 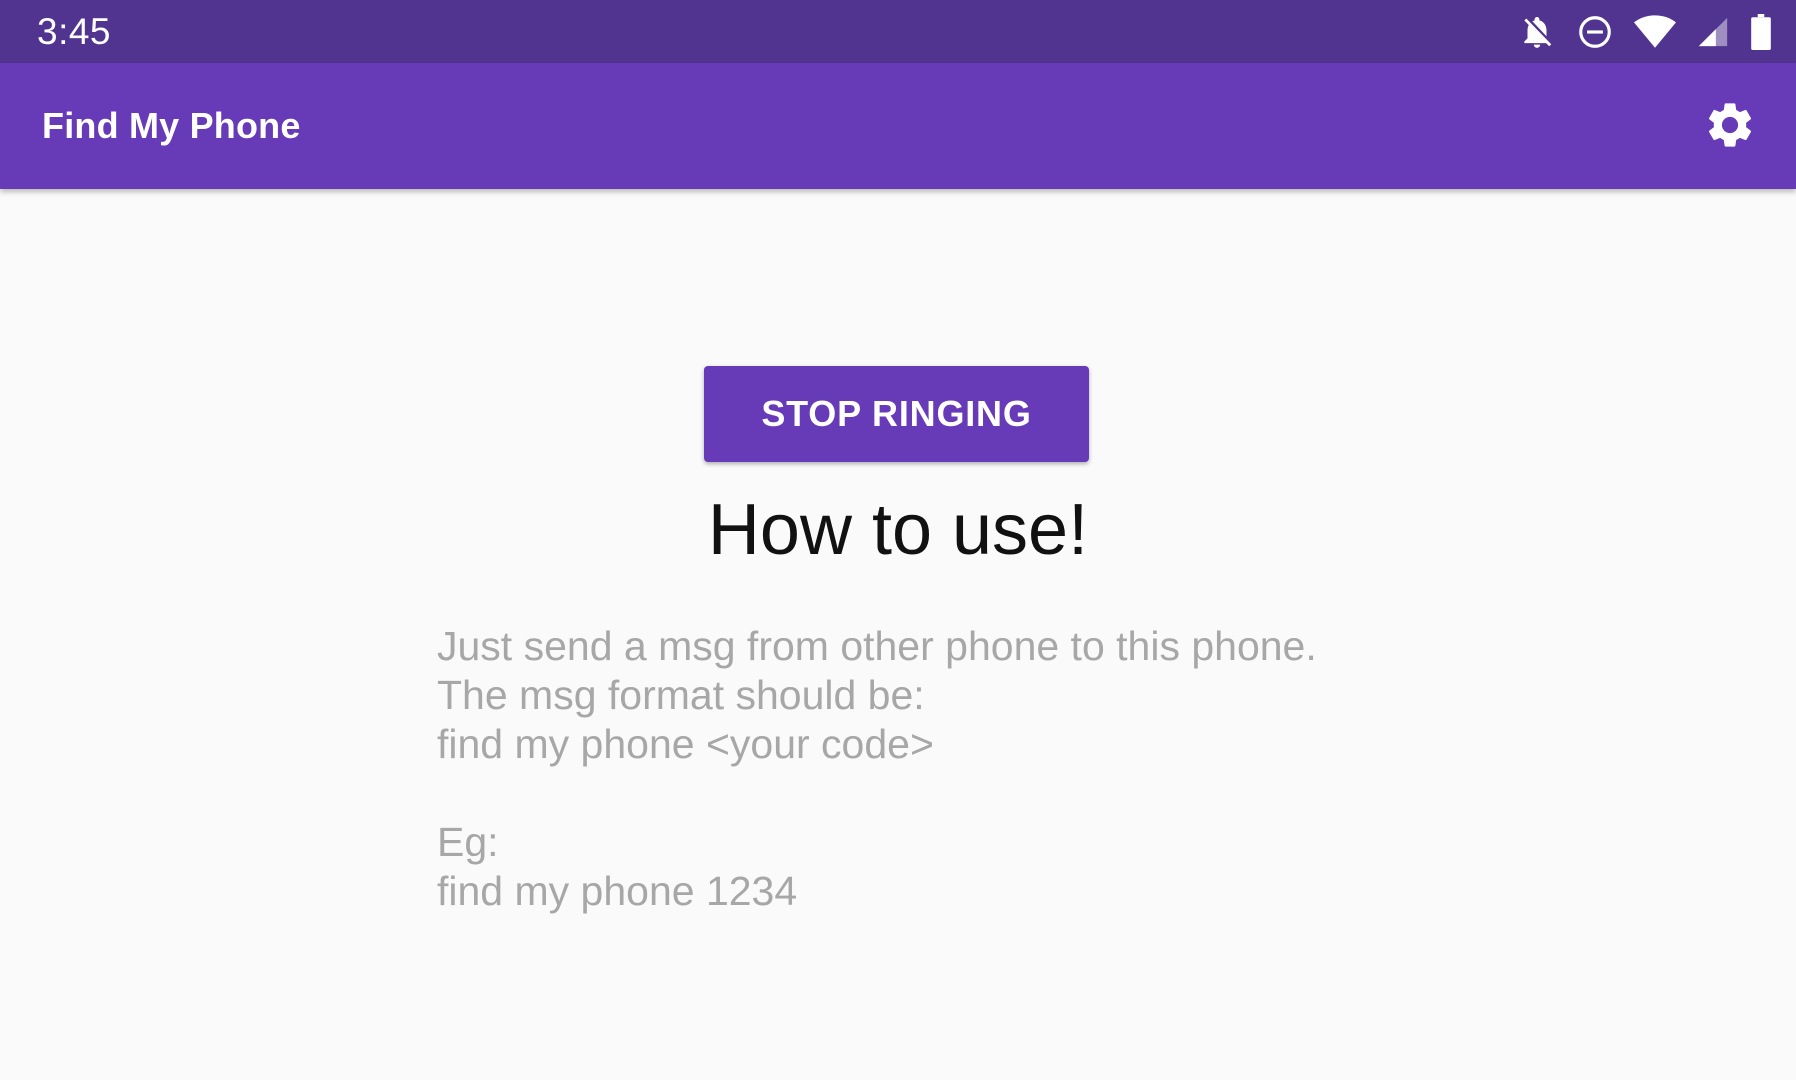 What do you see at coordinates (1761, 32) in the screenshot?
I see `battery-icon` at bounding box center [1761, 32].